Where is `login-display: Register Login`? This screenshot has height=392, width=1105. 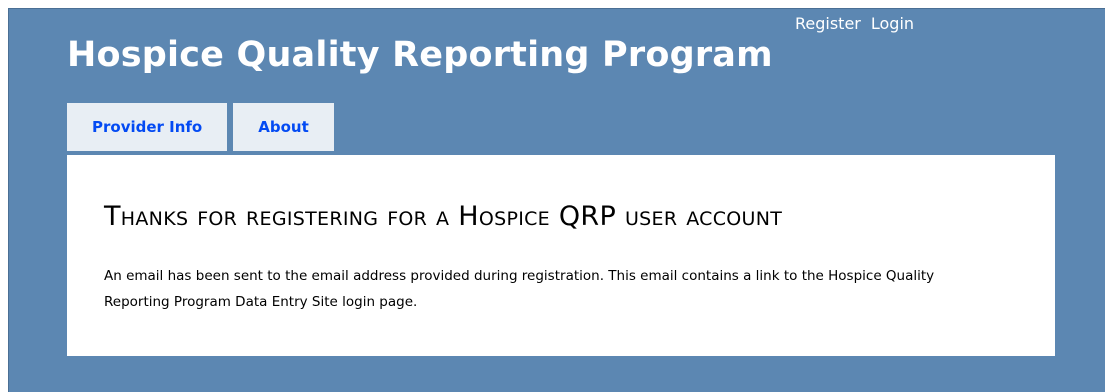
login-display: Register Login is located at coordinates (859, 23).